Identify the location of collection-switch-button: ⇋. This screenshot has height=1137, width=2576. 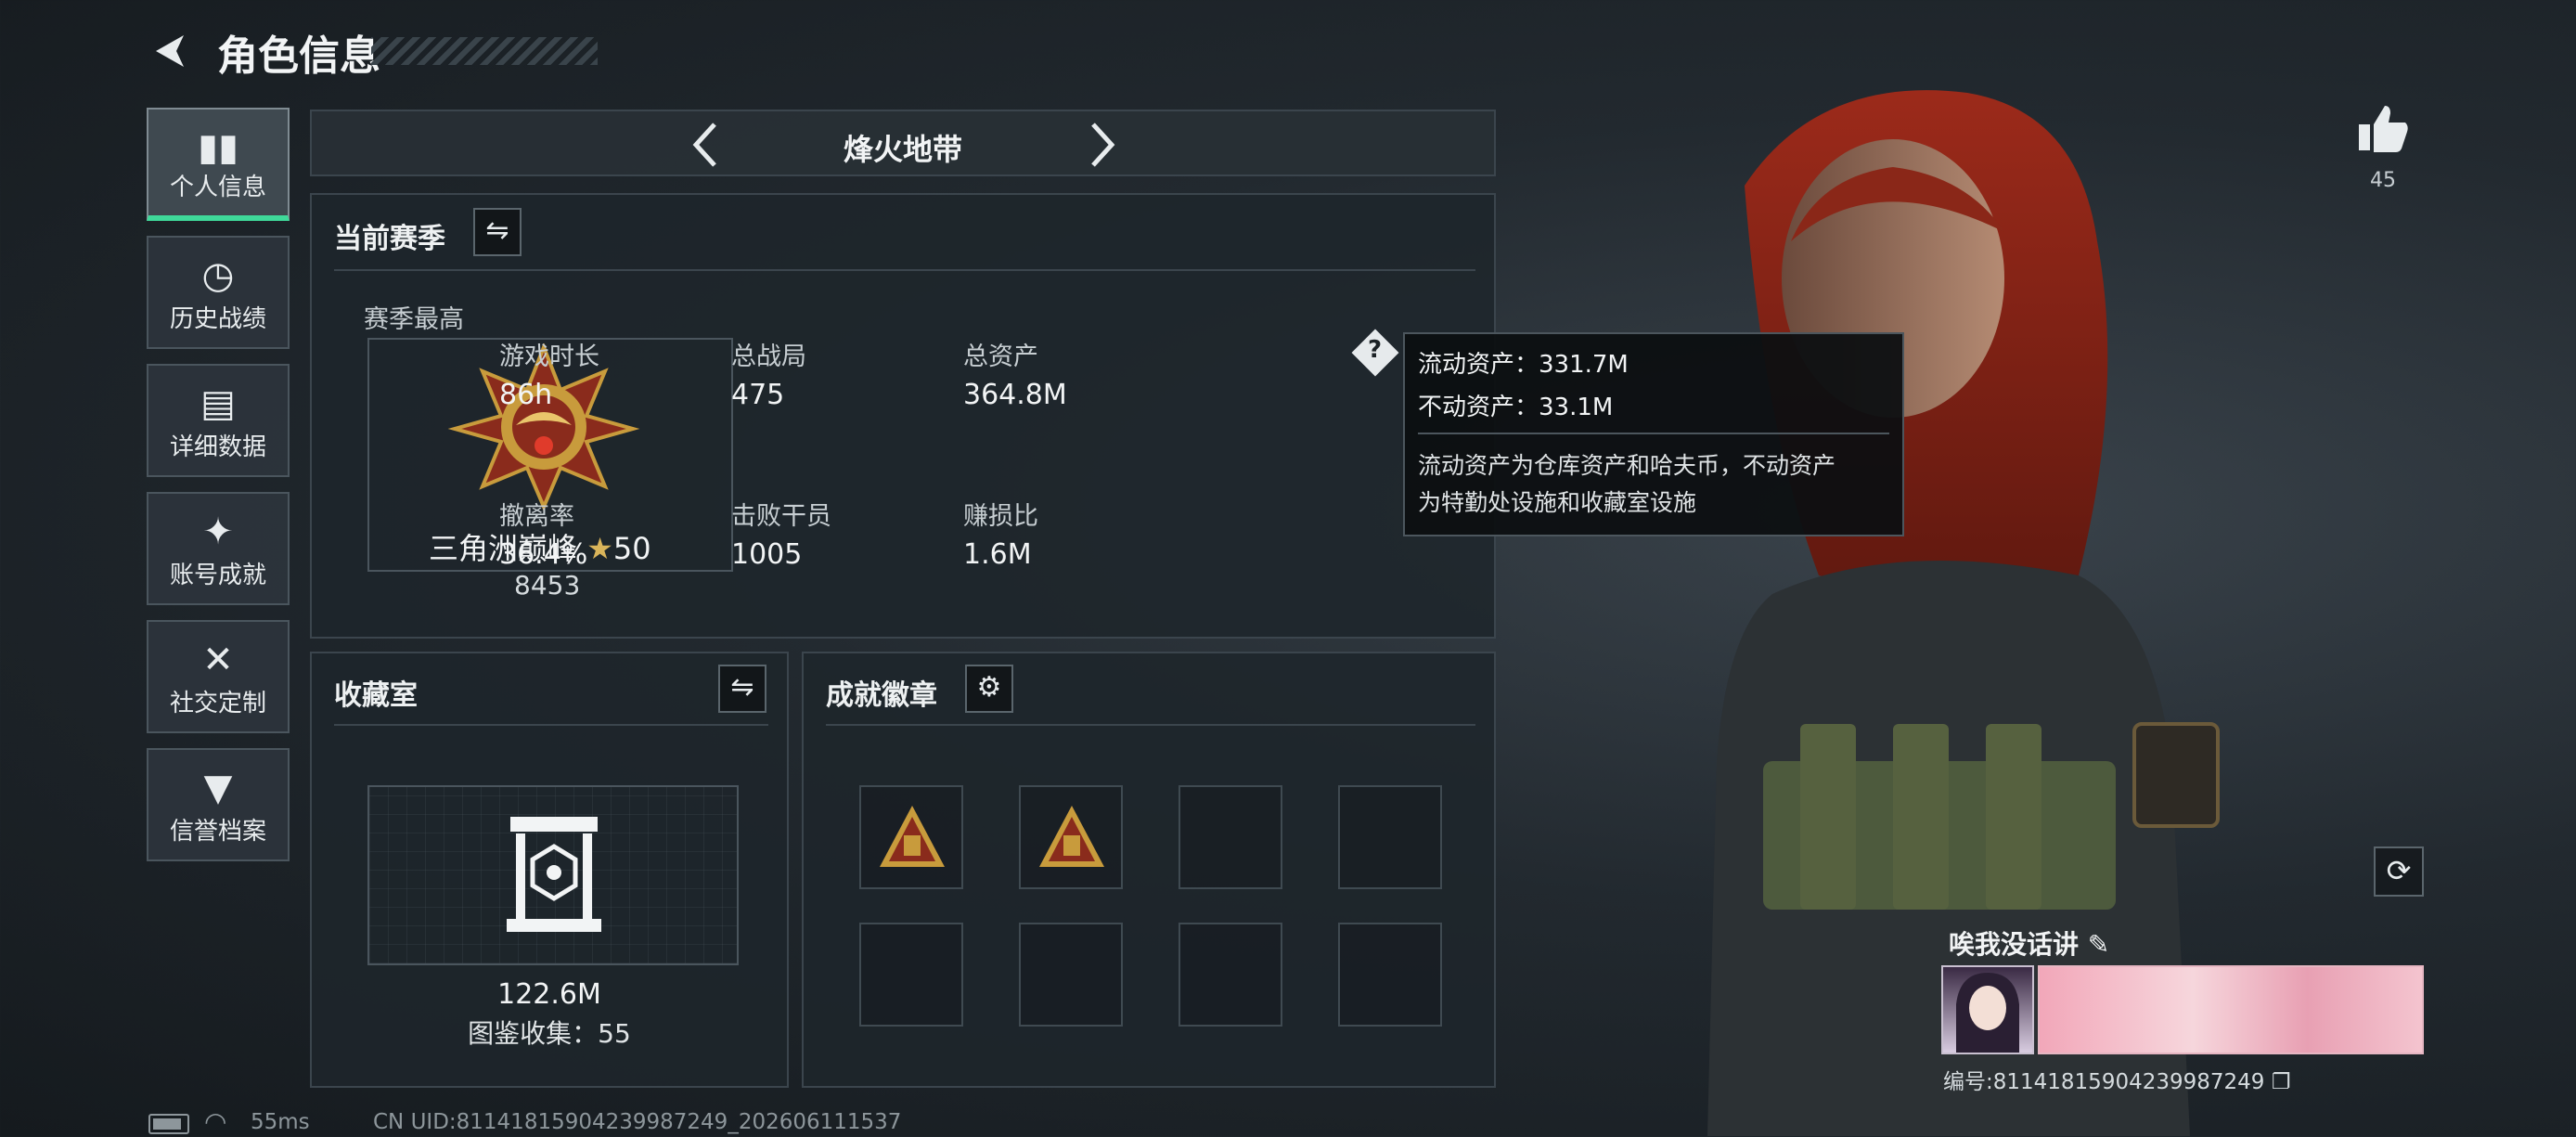
(742, 689).